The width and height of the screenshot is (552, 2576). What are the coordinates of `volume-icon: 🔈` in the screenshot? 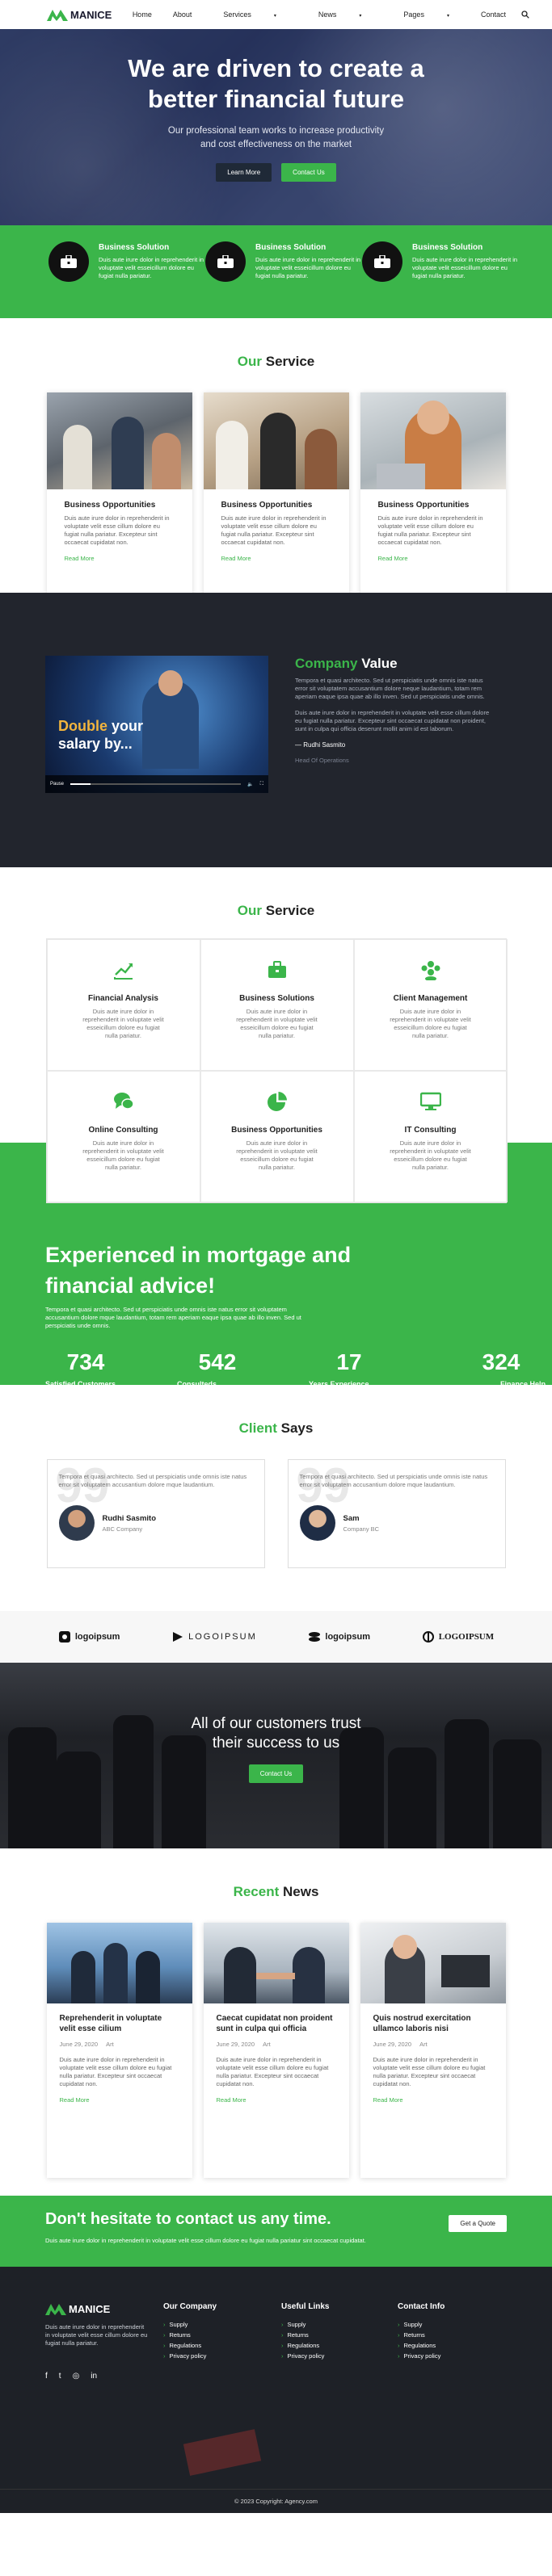 It's located at (250, 784).